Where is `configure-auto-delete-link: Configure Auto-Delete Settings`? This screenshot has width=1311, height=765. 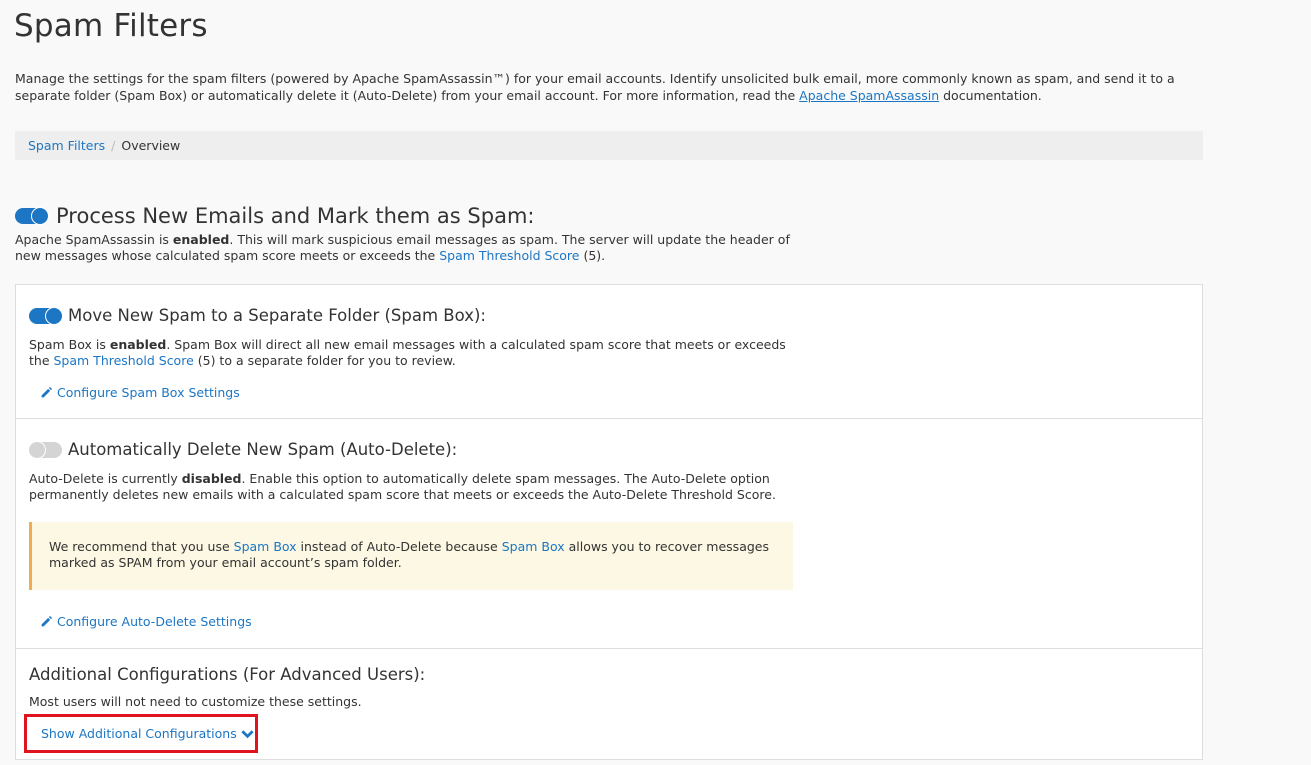 configure-auto-delete-link: Configure Auto-Delete Settings is located at coordinates (146, 621).